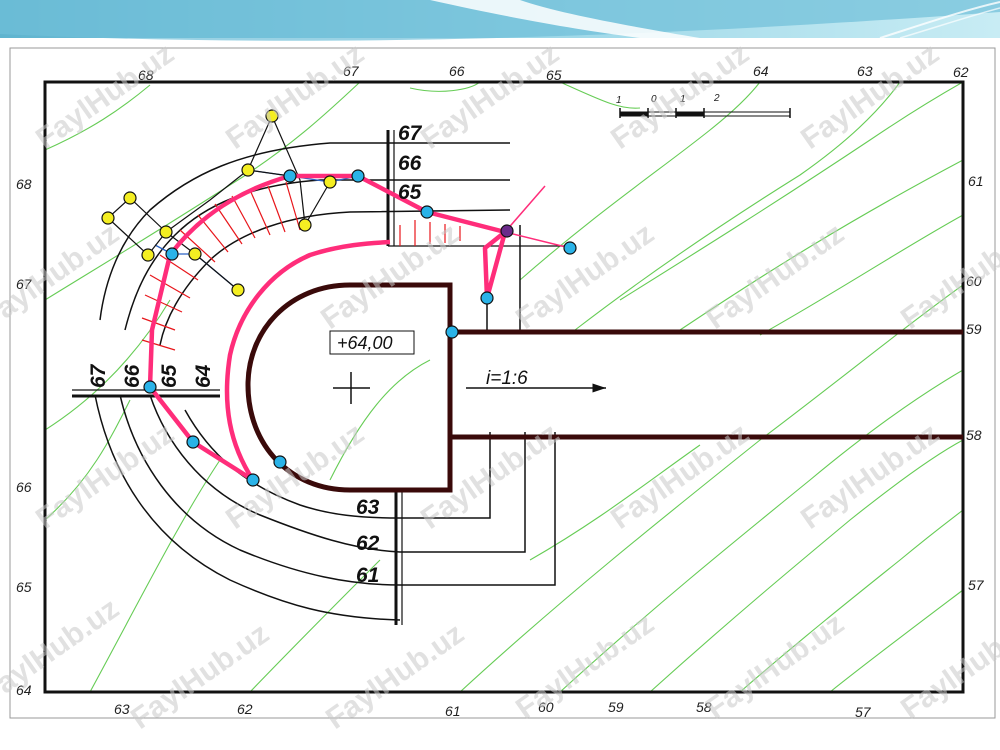  I want to click on scale-label-0: 1, so click(619, 100).